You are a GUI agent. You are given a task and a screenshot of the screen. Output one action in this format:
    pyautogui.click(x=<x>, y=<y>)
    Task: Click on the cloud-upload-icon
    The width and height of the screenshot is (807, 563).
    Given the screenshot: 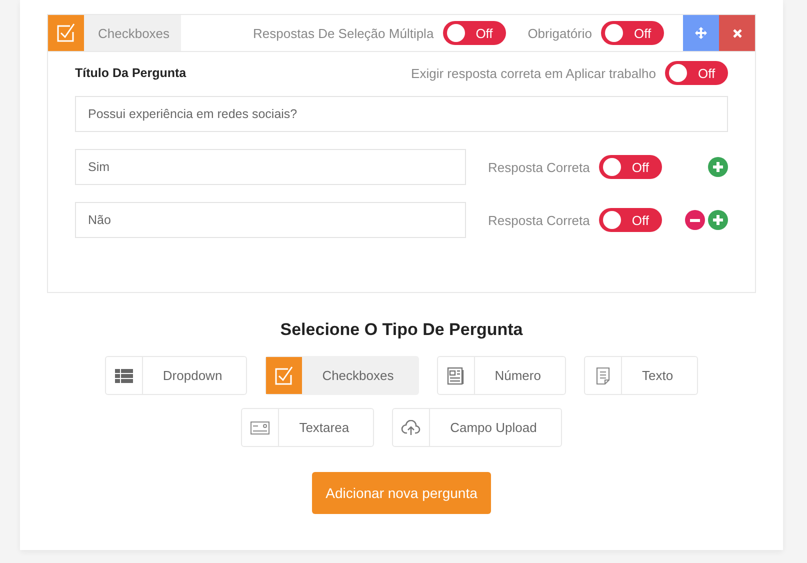 What is the action you would take?
    pyautogui.click(x=411, y=428)
    